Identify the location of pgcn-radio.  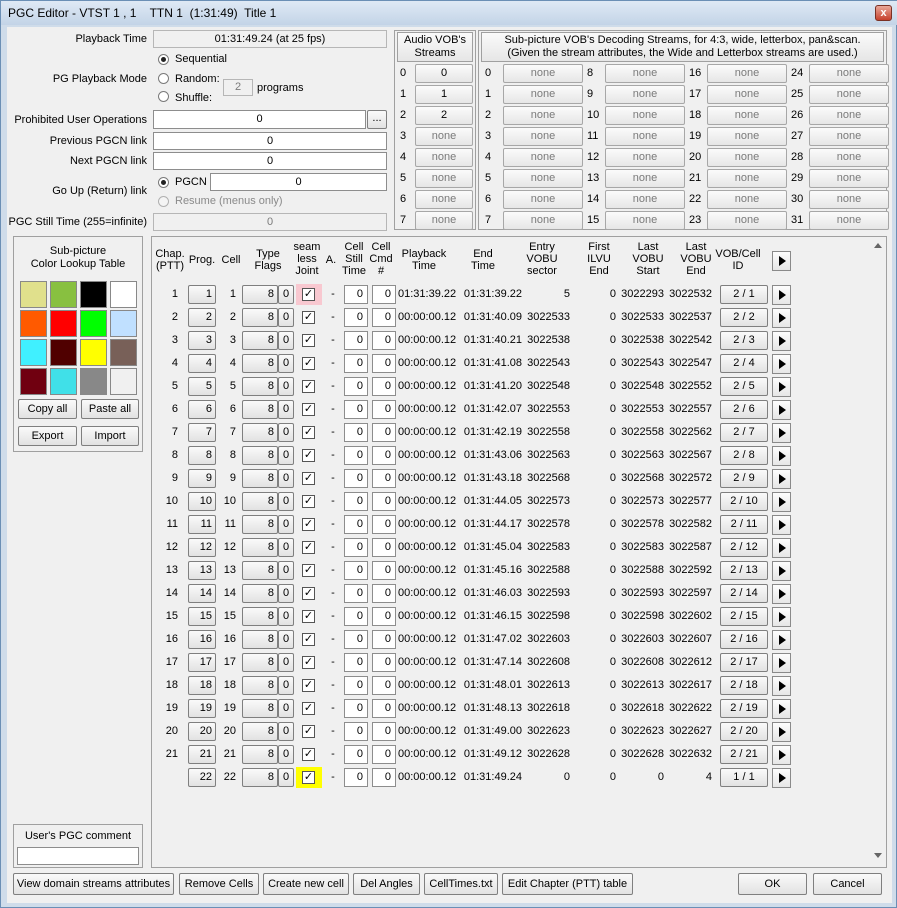
(163, 182).